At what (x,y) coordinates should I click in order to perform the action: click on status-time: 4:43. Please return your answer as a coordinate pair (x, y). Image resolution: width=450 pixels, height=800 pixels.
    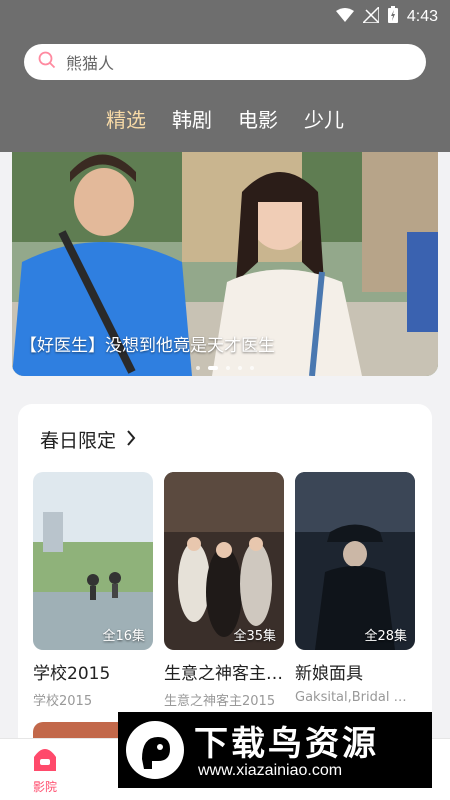
    Looking at the image, I should click on (422, 16).